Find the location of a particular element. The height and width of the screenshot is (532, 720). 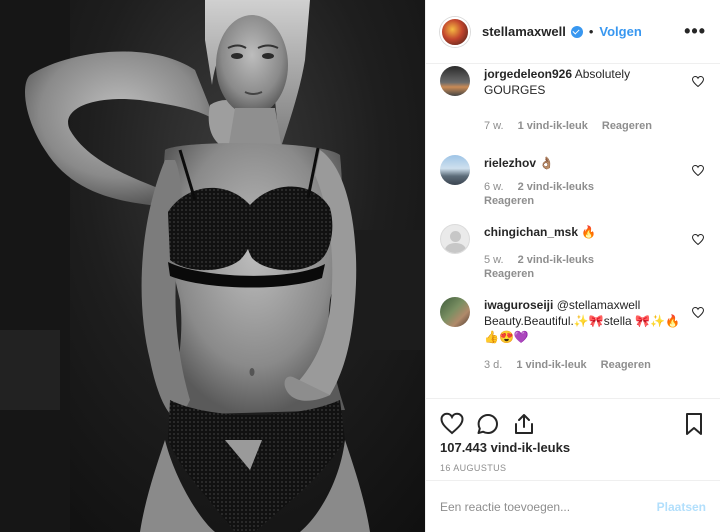

post-comment-button: Plaatsen is located at coordinates (681, 507).